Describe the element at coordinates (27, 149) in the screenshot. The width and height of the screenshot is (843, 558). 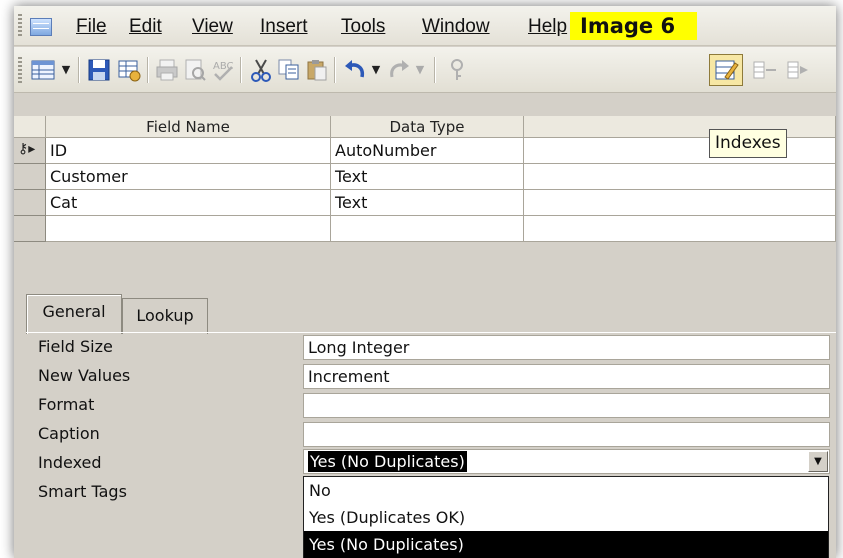
I see `key-pointer-icon: ⚷▸` at that location.